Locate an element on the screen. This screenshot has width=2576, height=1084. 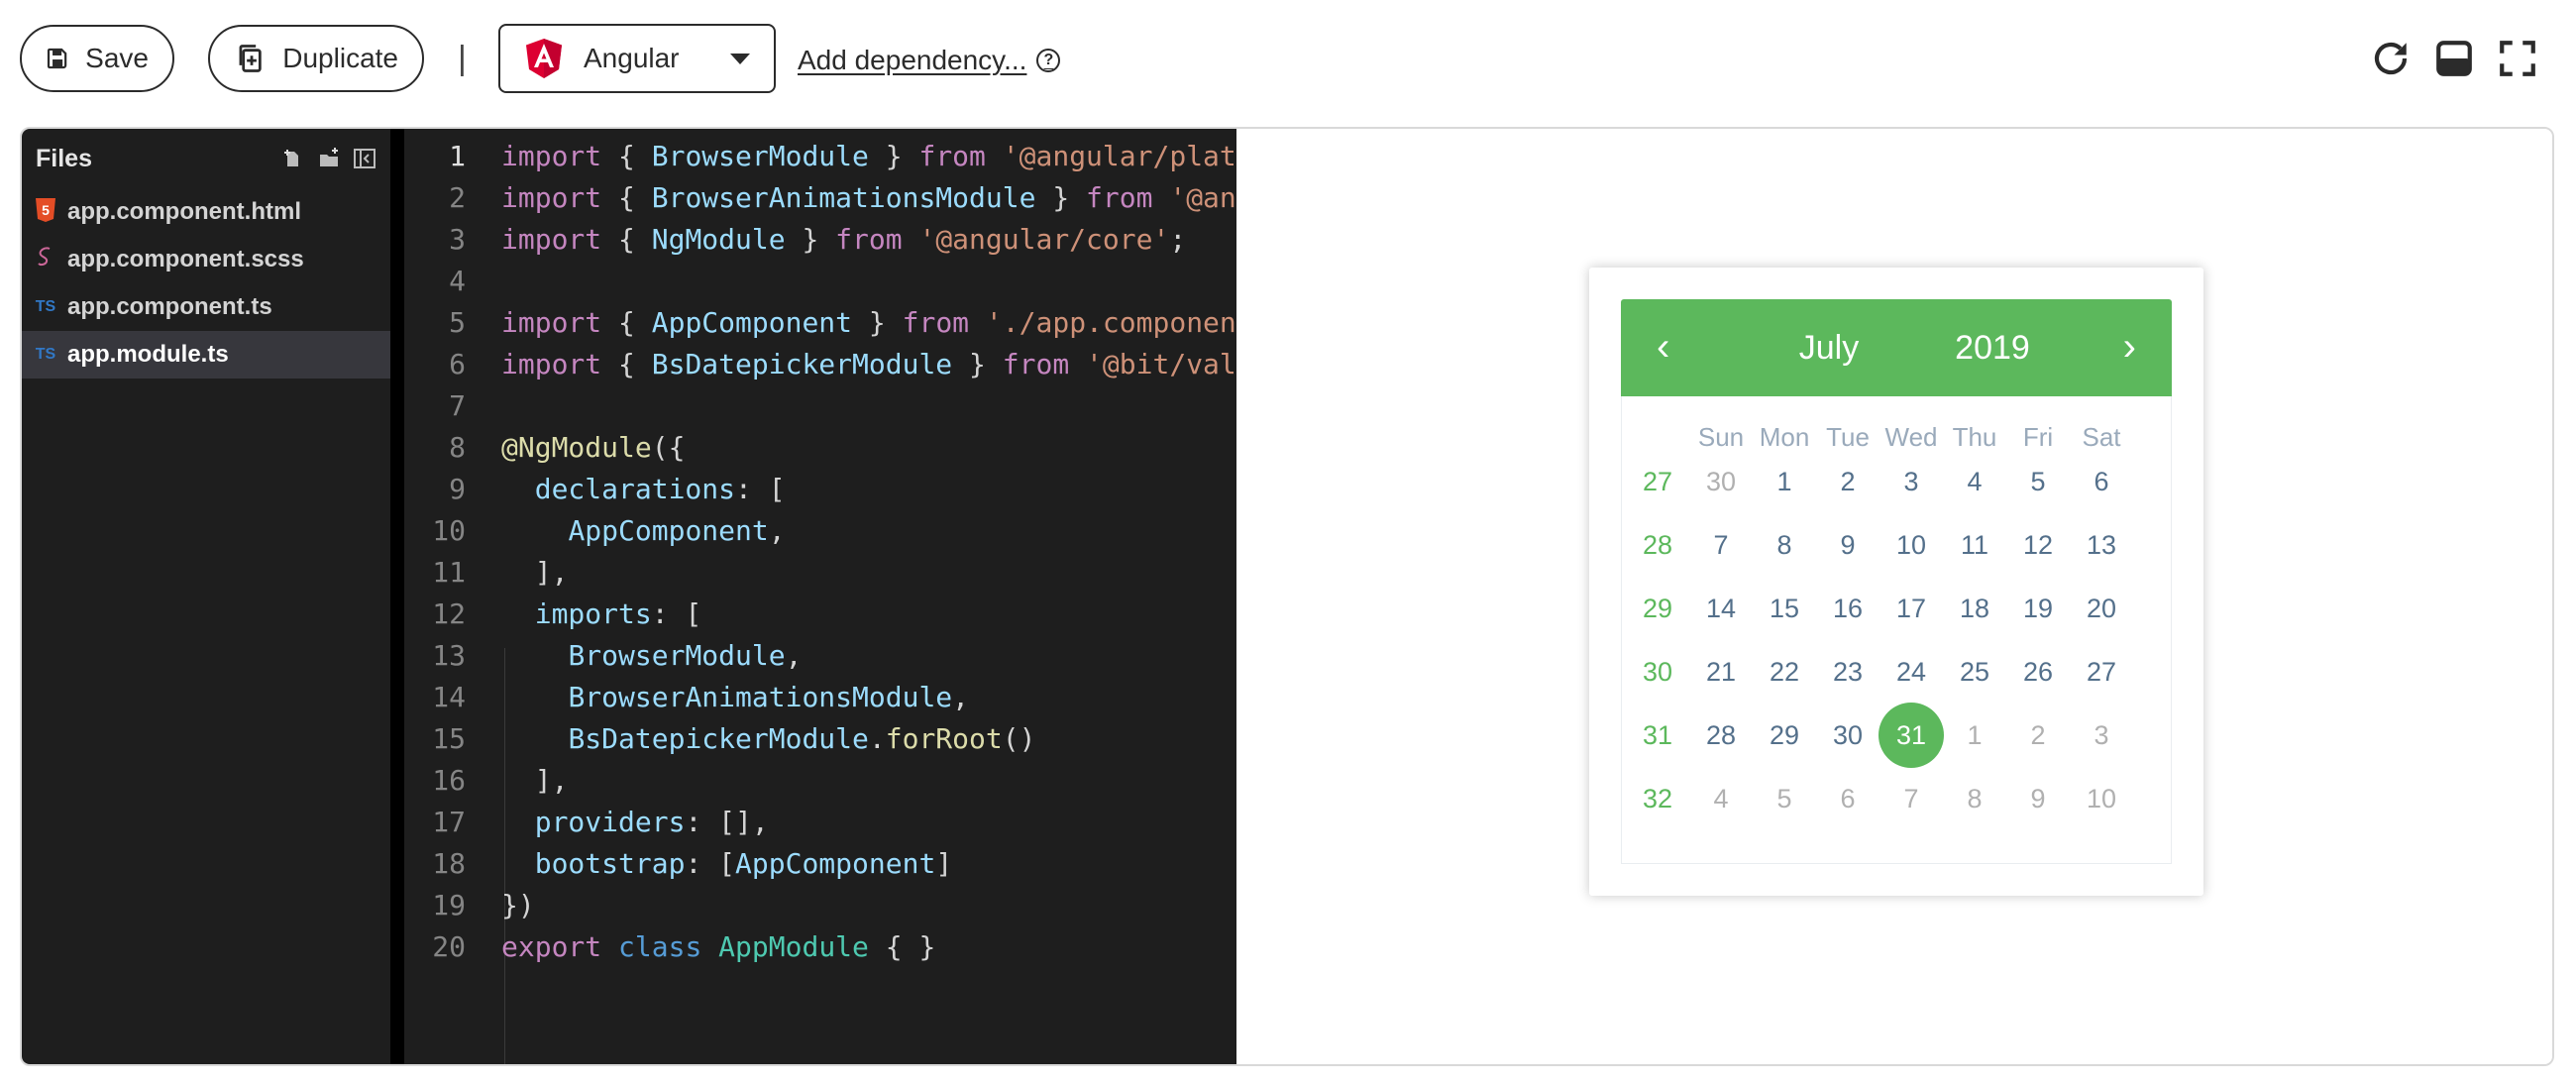
month-button: July is located at coordinates (1829, 348).